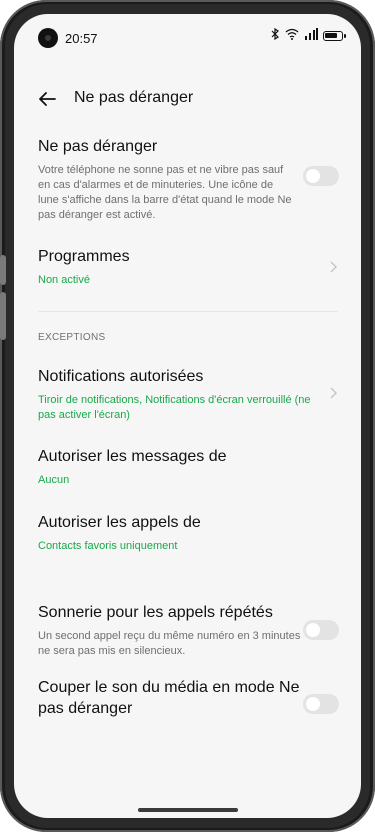 The width and height of the screenshot is (375, 832). Describe the element at coordinates (188, 311) in the screenshot. I see `divider` at that location.